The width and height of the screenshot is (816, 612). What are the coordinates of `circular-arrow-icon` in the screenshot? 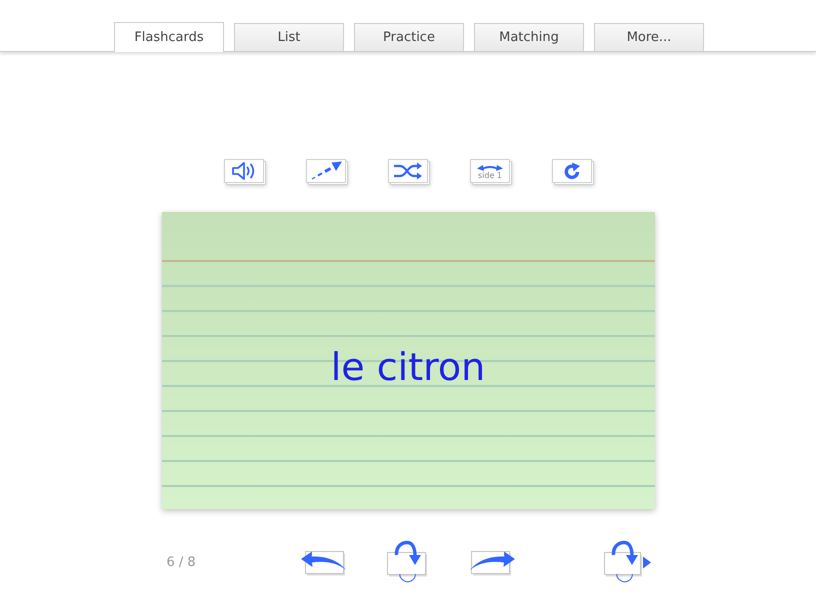 It's located at (572, 171).